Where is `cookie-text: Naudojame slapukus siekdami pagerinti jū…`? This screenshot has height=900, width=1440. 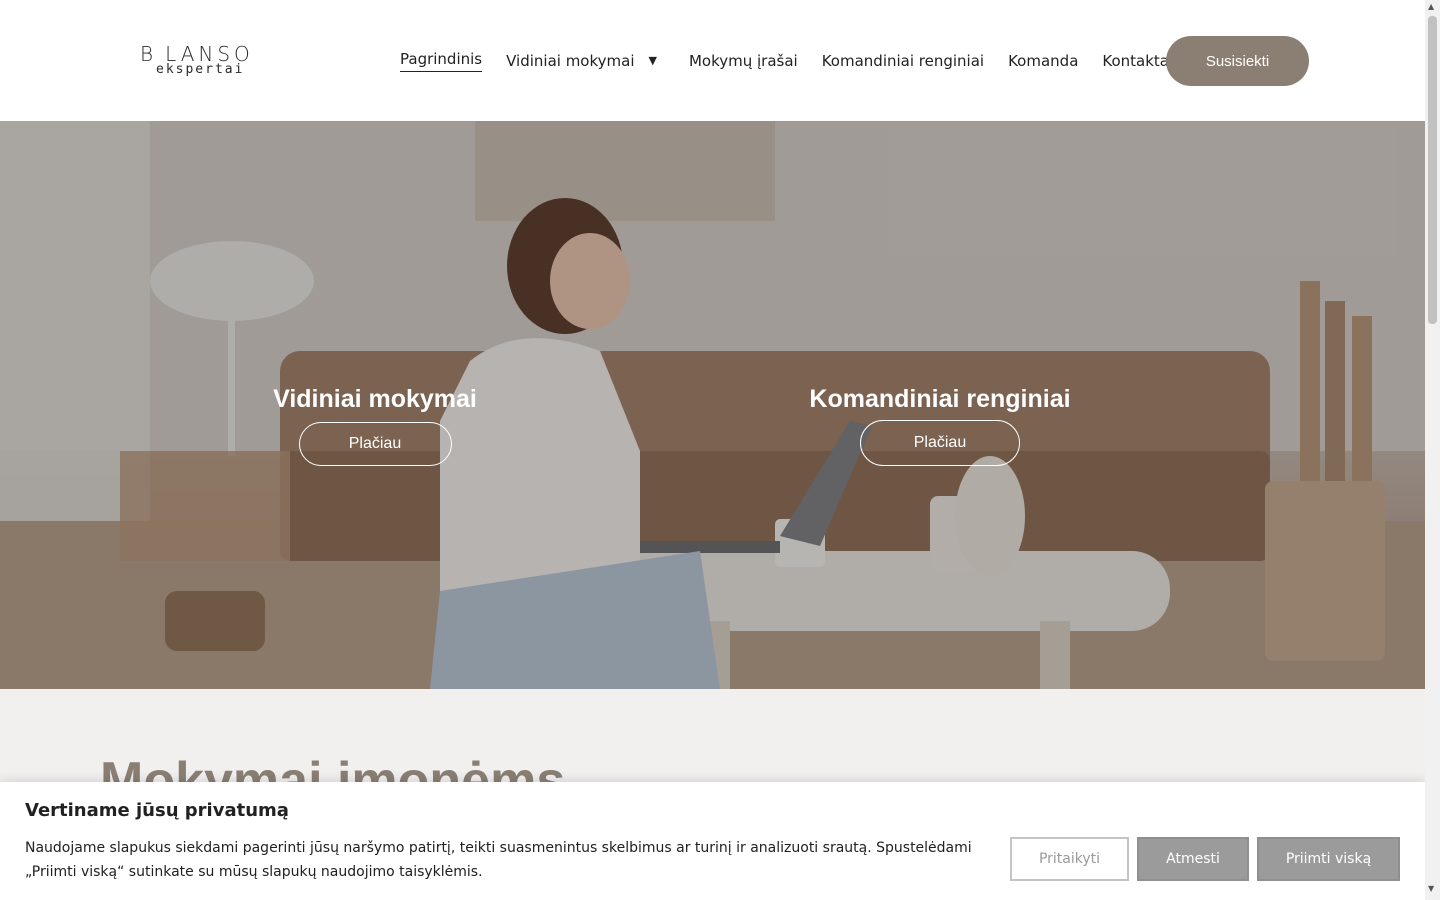 cookie-text: Naudojame slapukus siekdami pagerinti jū… is located at coordinates (498, 860).